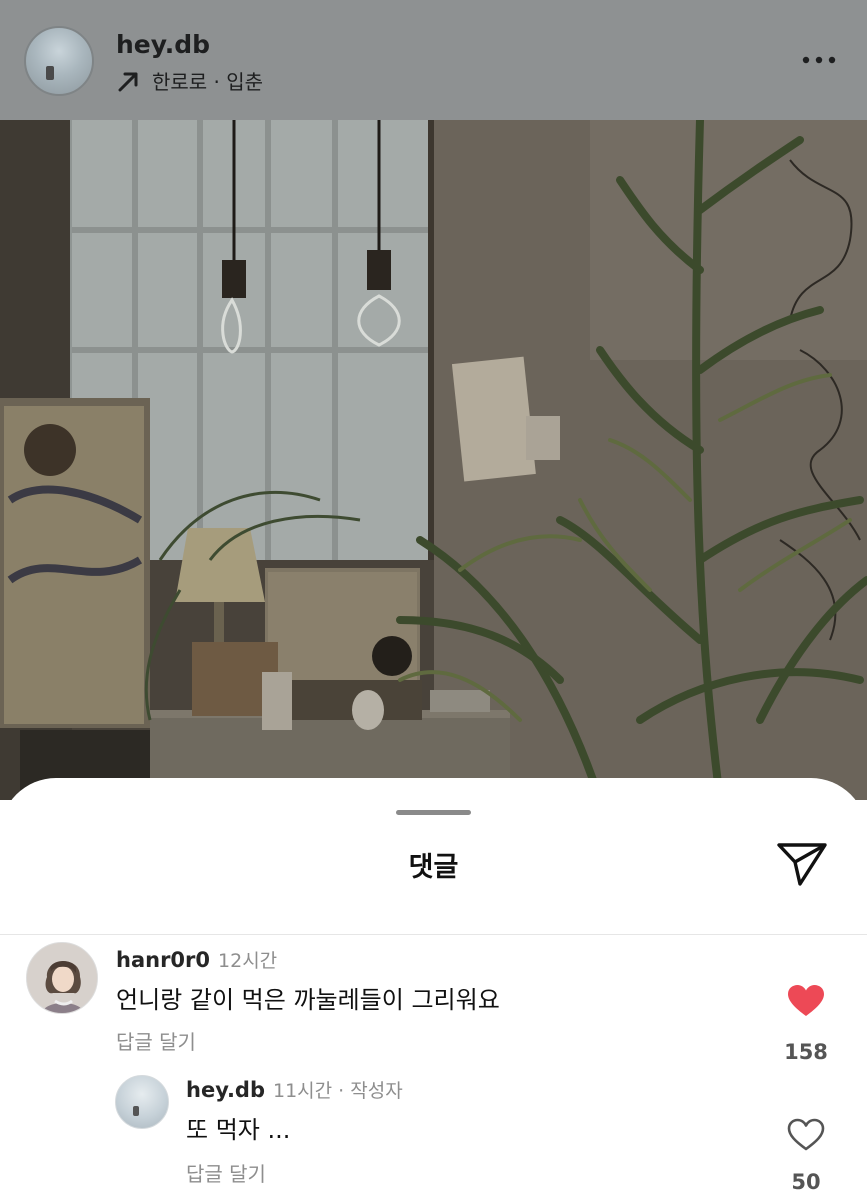 The width and height of the screenshot is (867, 1200). I want to click on comment-header: hey.db 11시간 · 작성자, so click(294, 1089).